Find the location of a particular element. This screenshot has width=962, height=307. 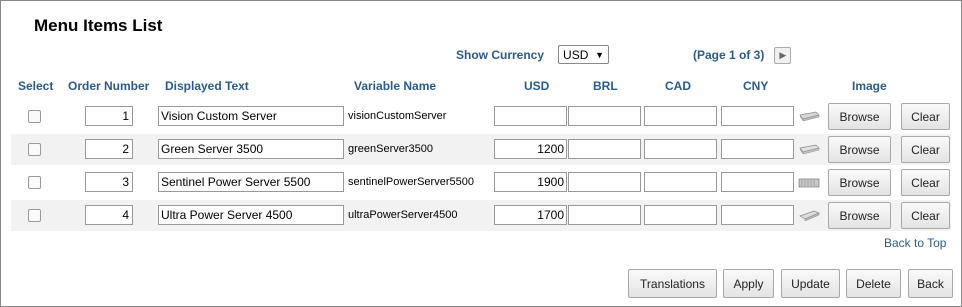

arrow-right-icon: ▶ is located at coordinates (783, 55).